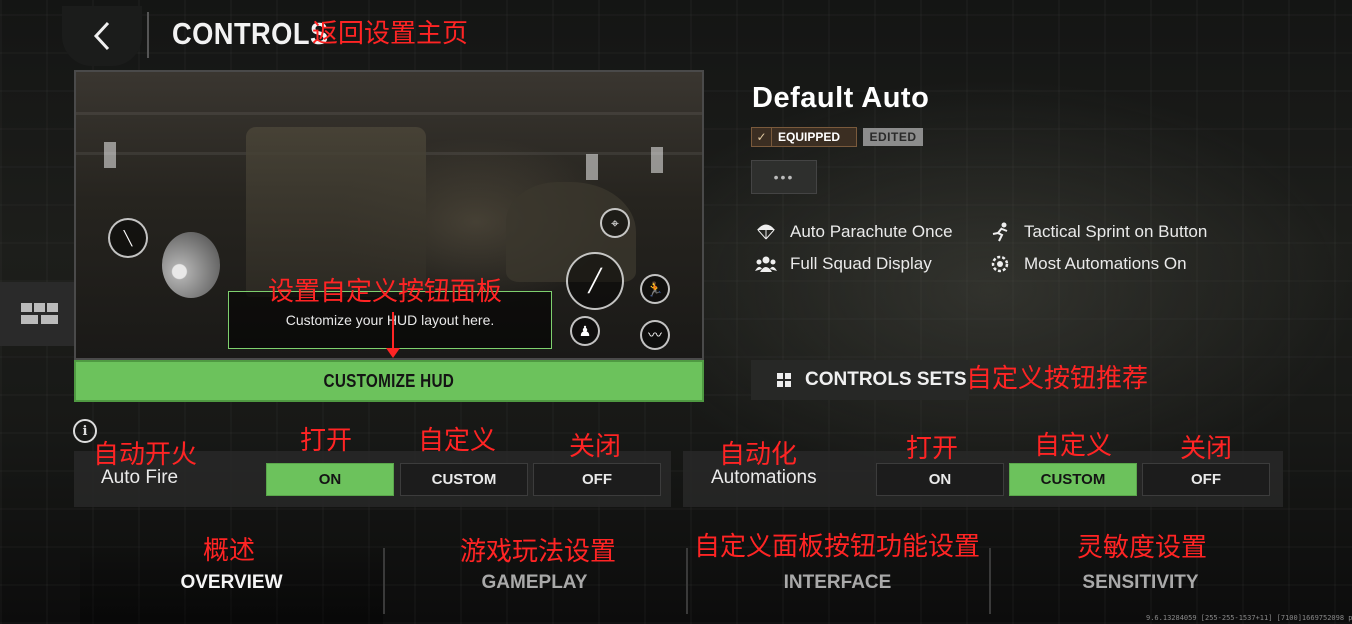 Image resolution: width=1352 pixels, height=624 pixels. I want to click on customize-hud-label: CUSTOMIZE HUD, so click(389, 380).